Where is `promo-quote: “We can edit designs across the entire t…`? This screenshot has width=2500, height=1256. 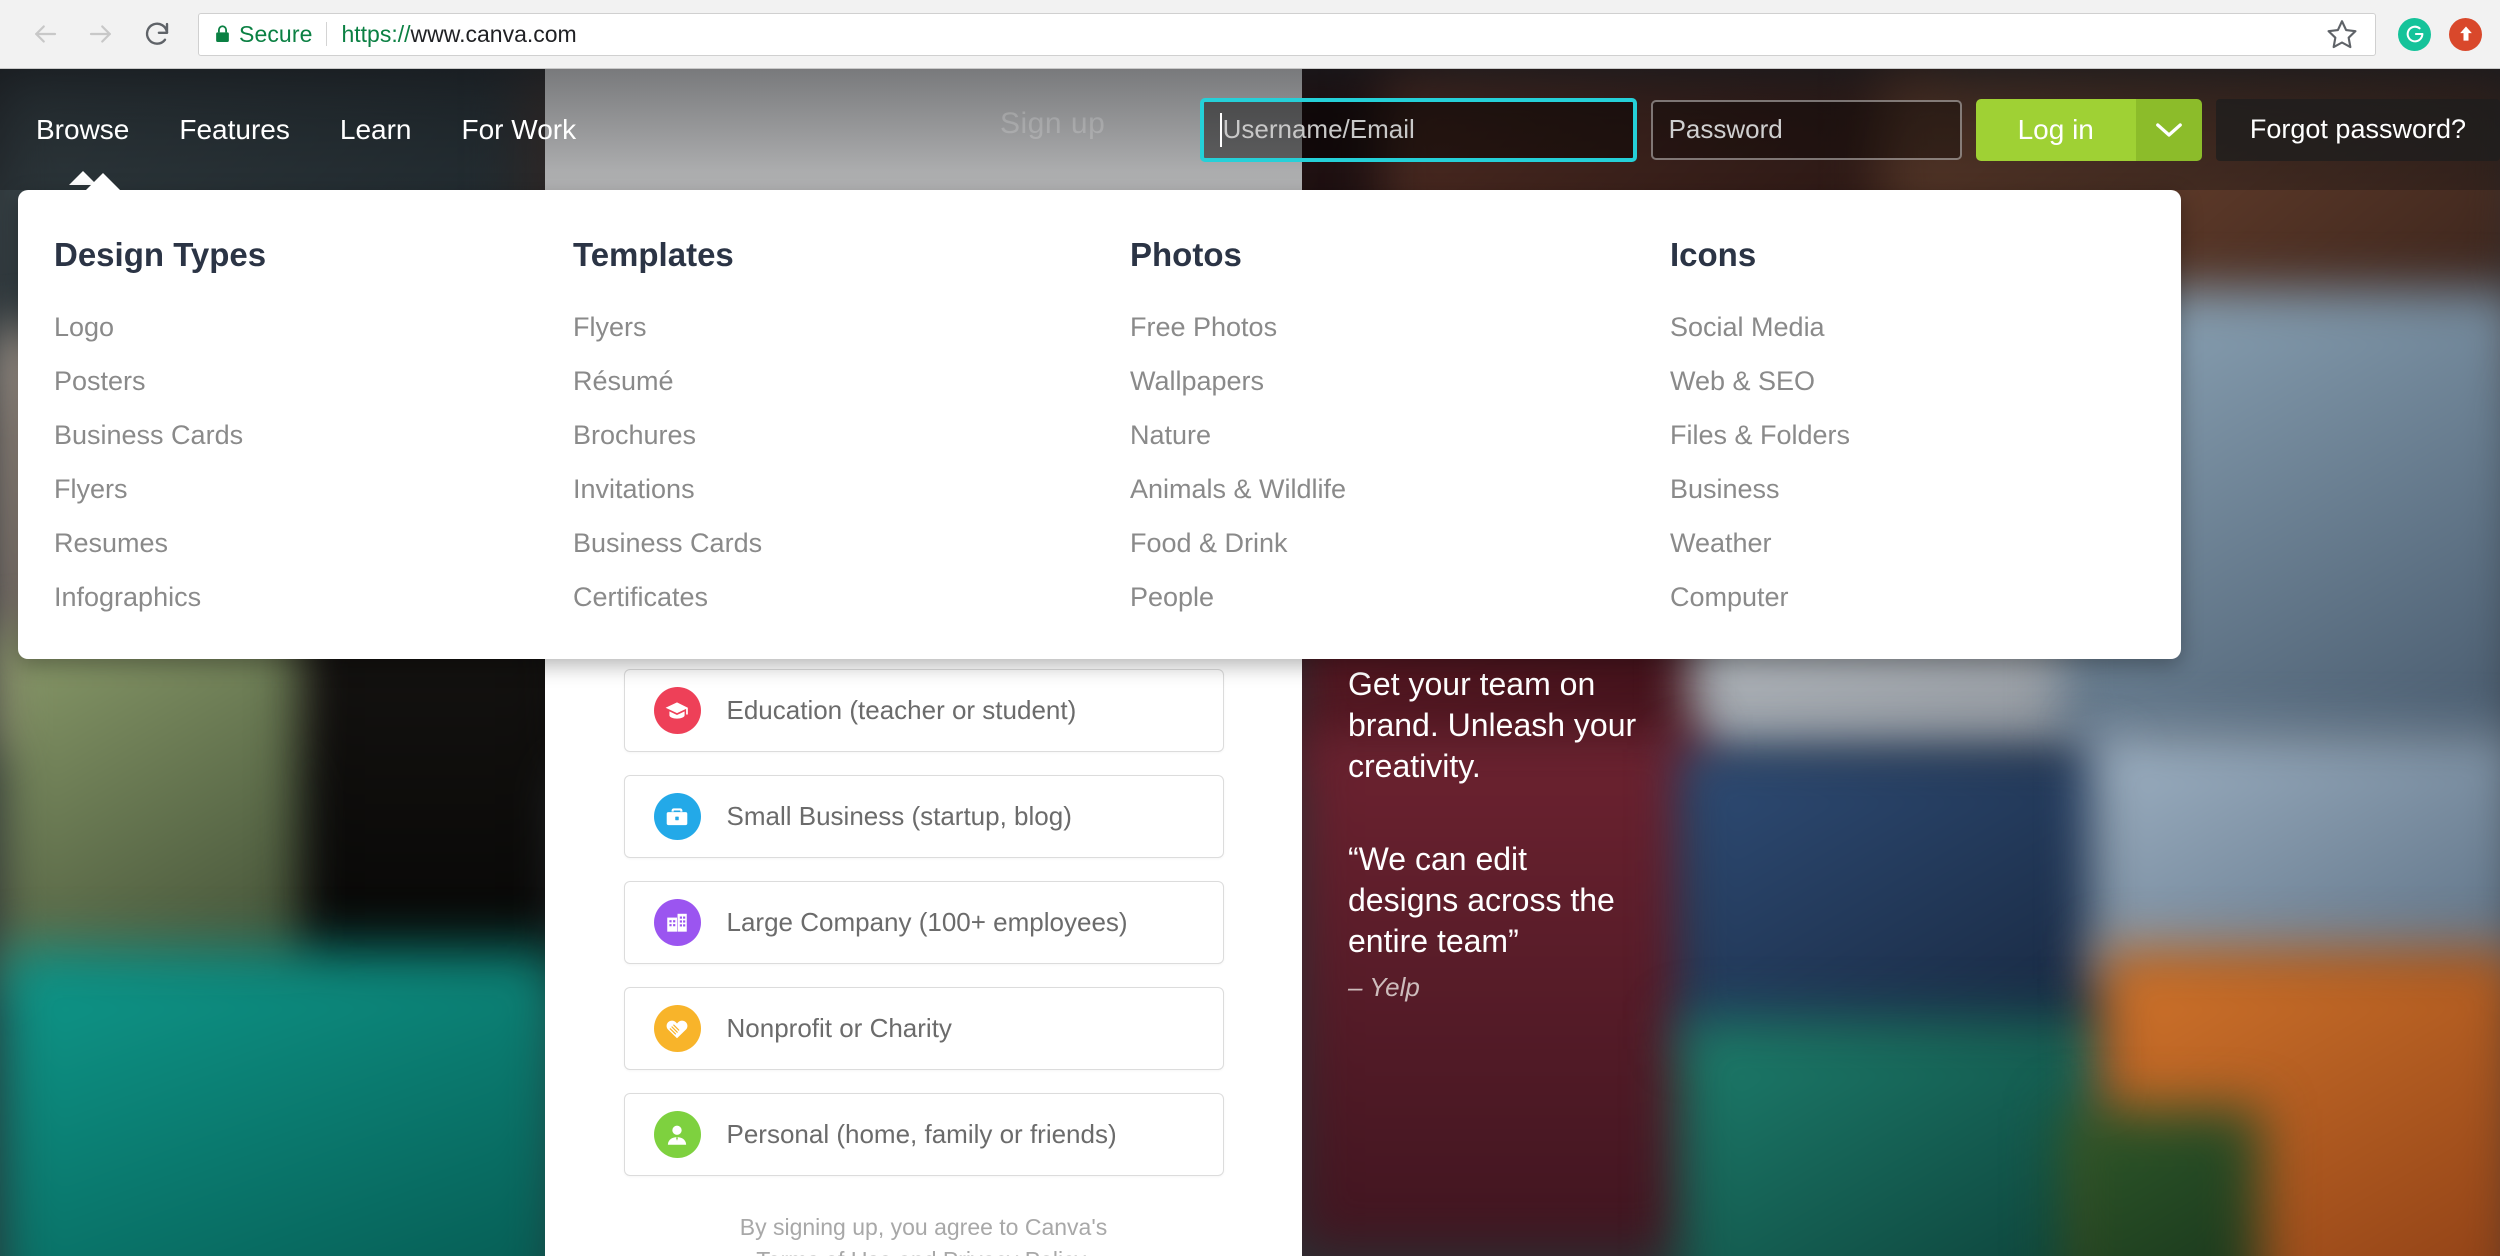
promo-quote: “We can edit designs across the entire t… is located at coordinates (1481, 899).